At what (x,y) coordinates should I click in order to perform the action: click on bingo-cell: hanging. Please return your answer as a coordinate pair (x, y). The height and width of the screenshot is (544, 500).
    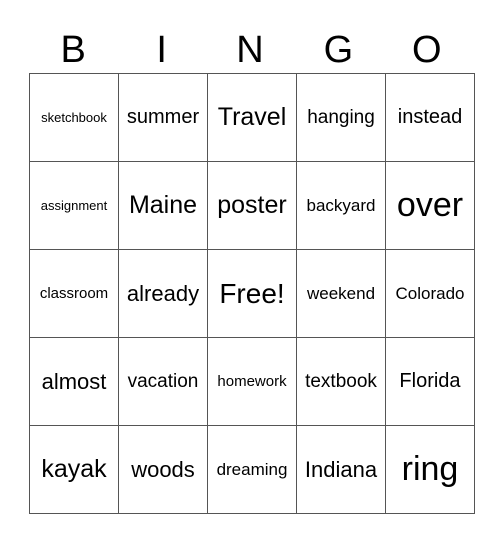
    Looking at the image, I should click on (341, 117).